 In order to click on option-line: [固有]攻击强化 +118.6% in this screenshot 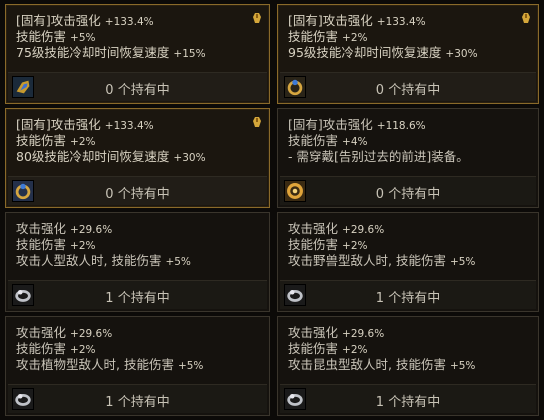, I will do `click(357, 124)`.